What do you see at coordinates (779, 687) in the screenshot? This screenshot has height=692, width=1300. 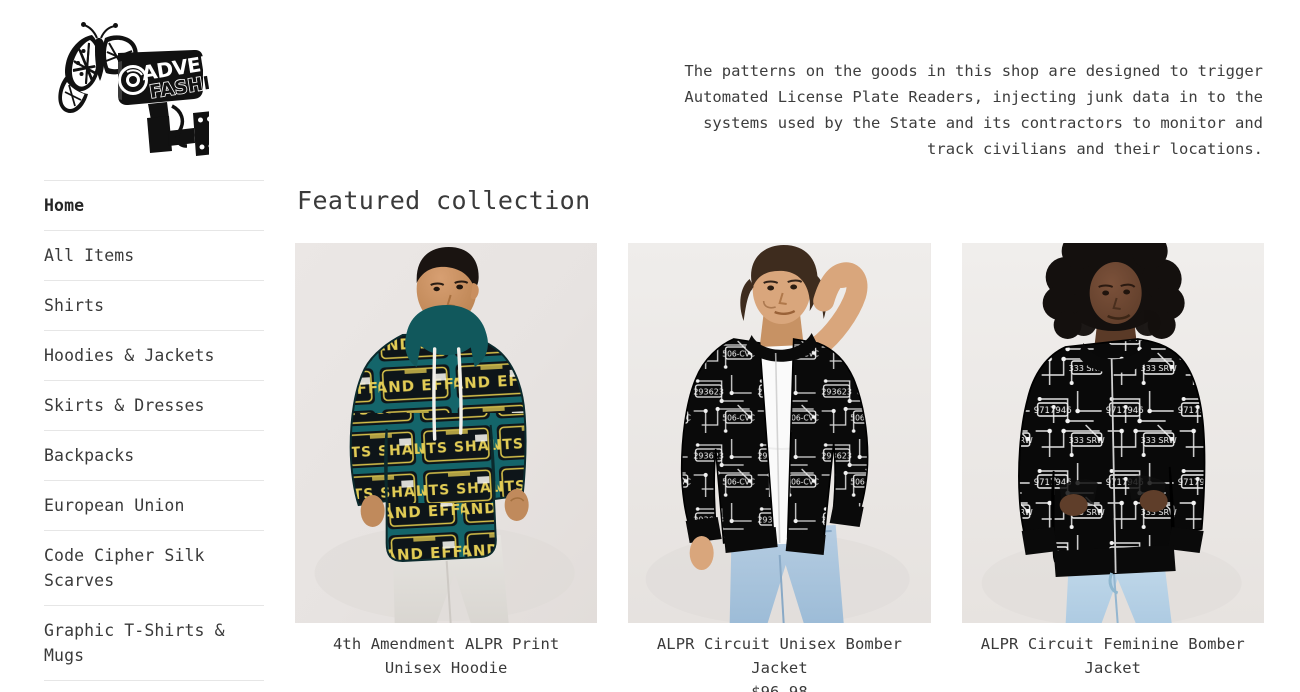 I see `product-price: $96.98` at bounding box center [779, 687].